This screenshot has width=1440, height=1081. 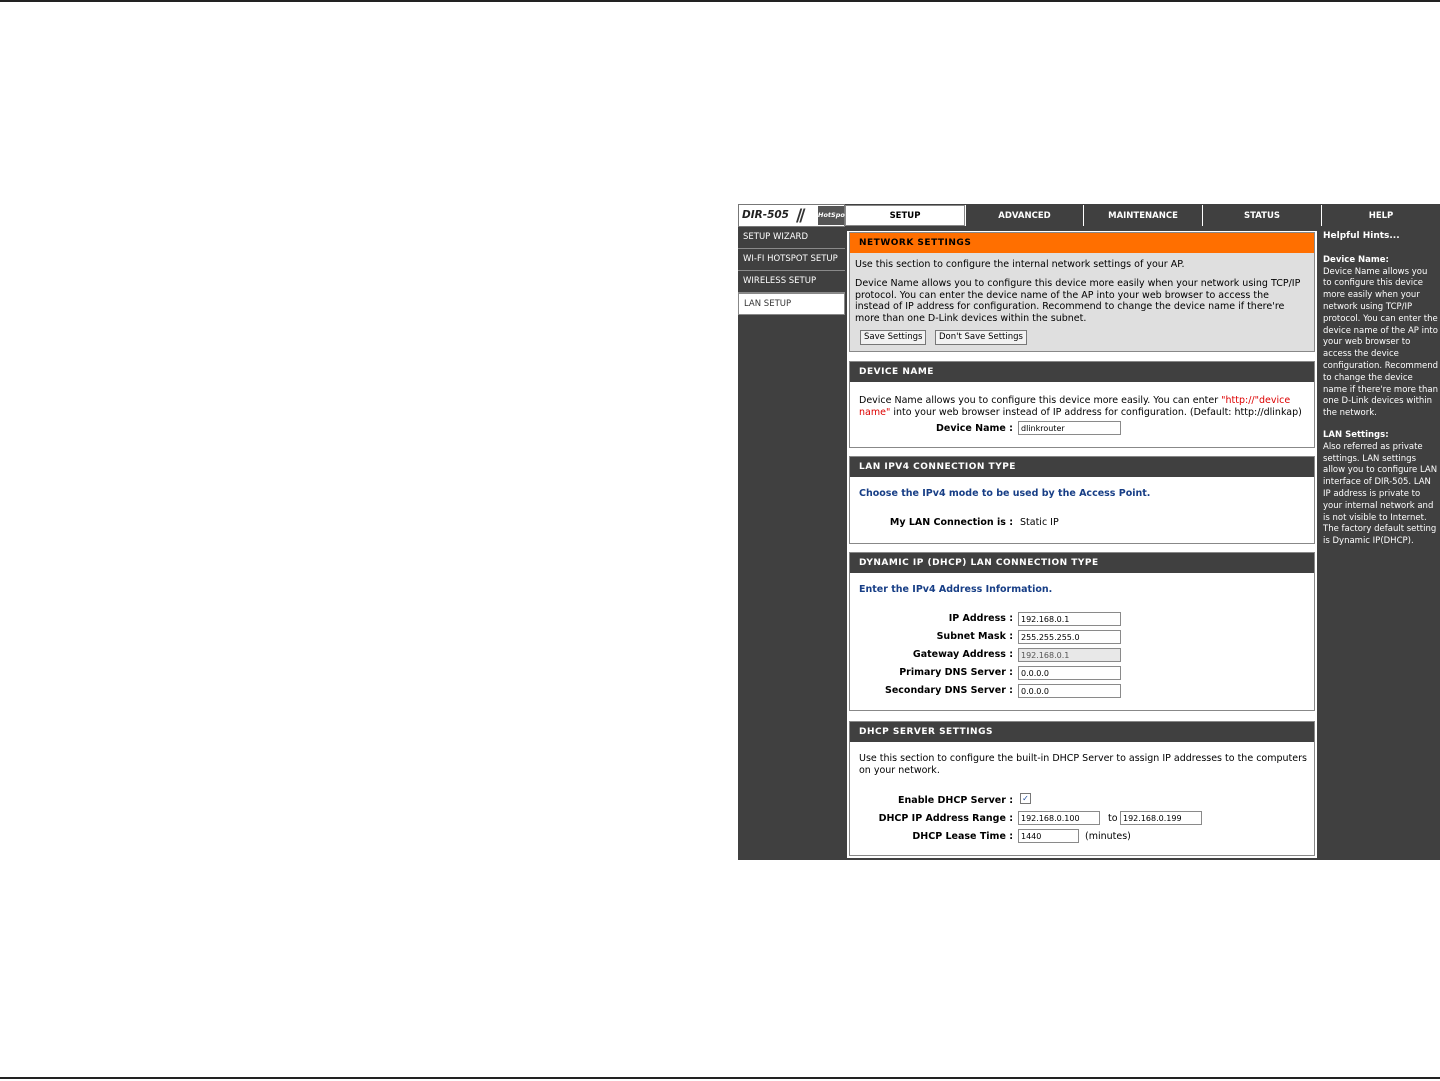 What do you see at coordinates (1082, 467) in the screenshot?
I see `lan-ipv4-title: LAN IPV4 CONNECTION TYPE` at bounding box center [1082, 467].